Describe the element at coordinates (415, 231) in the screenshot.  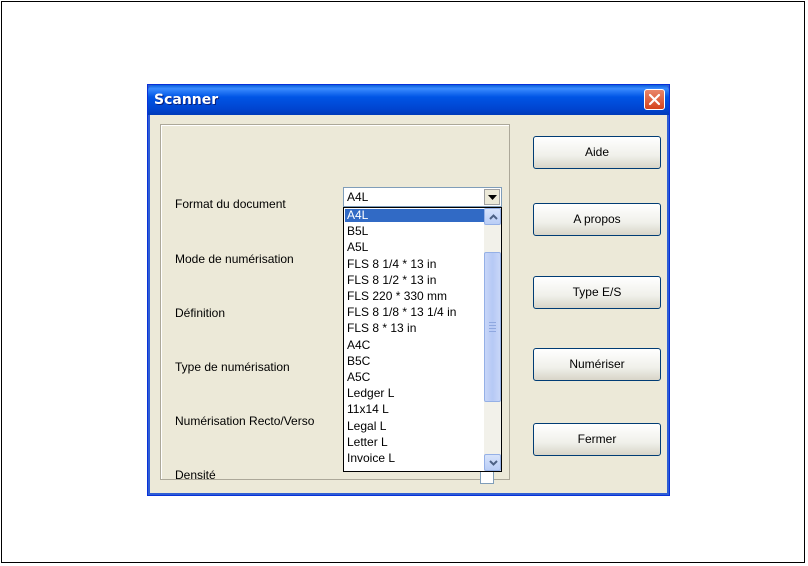
I see `dropdown-option: B5L` at that location.